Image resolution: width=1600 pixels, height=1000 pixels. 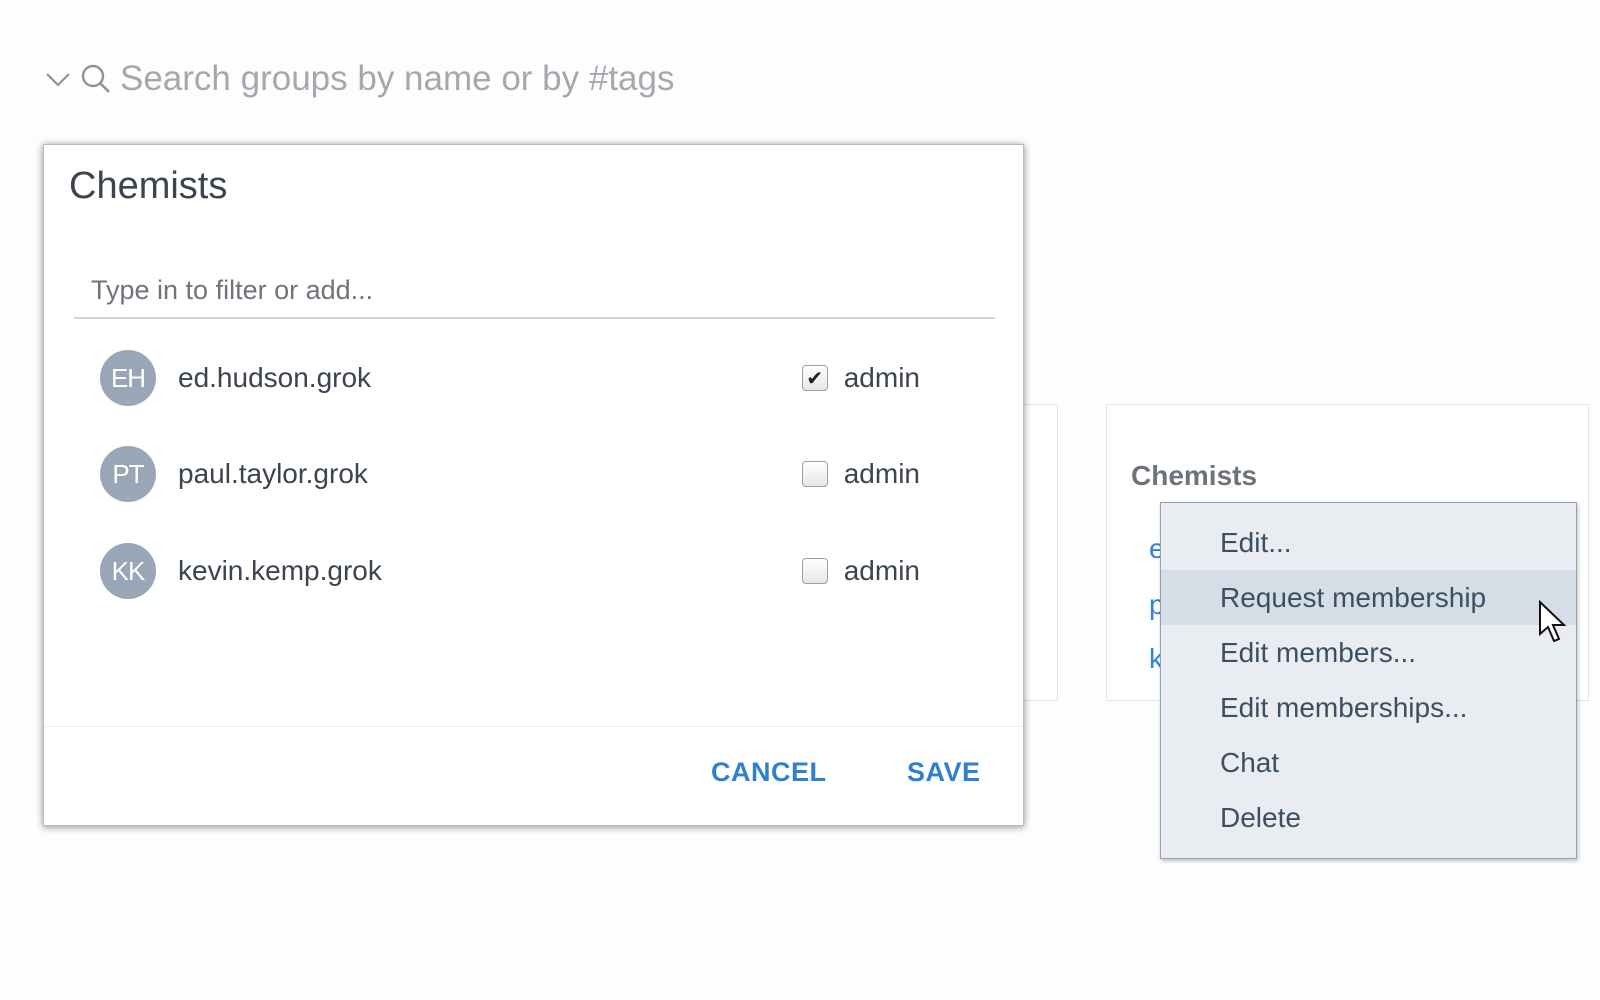 I want to click on search-icon, so click(x=95, y=78).